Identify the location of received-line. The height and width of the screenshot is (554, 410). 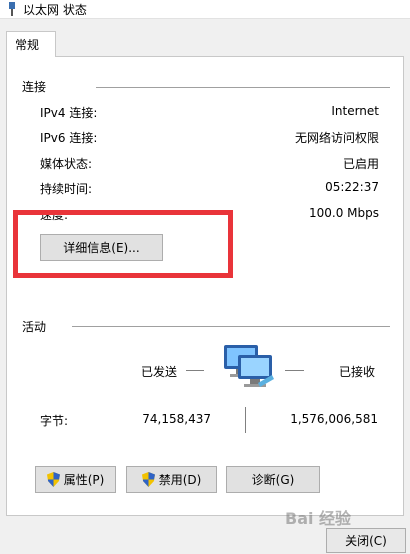
(294, 370).